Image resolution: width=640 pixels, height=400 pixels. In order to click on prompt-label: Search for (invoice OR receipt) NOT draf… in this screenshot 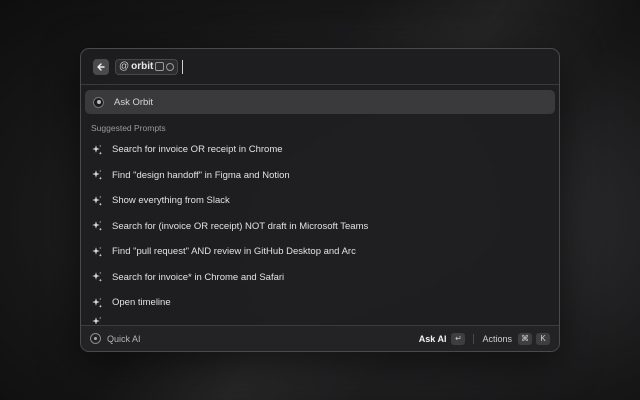, I will do `click(240, 226)`.